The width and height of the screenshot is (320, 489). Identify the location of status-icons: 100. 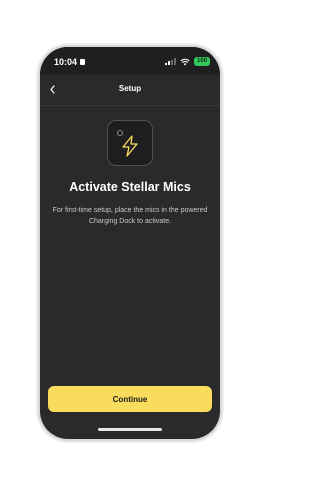
(187, 61).